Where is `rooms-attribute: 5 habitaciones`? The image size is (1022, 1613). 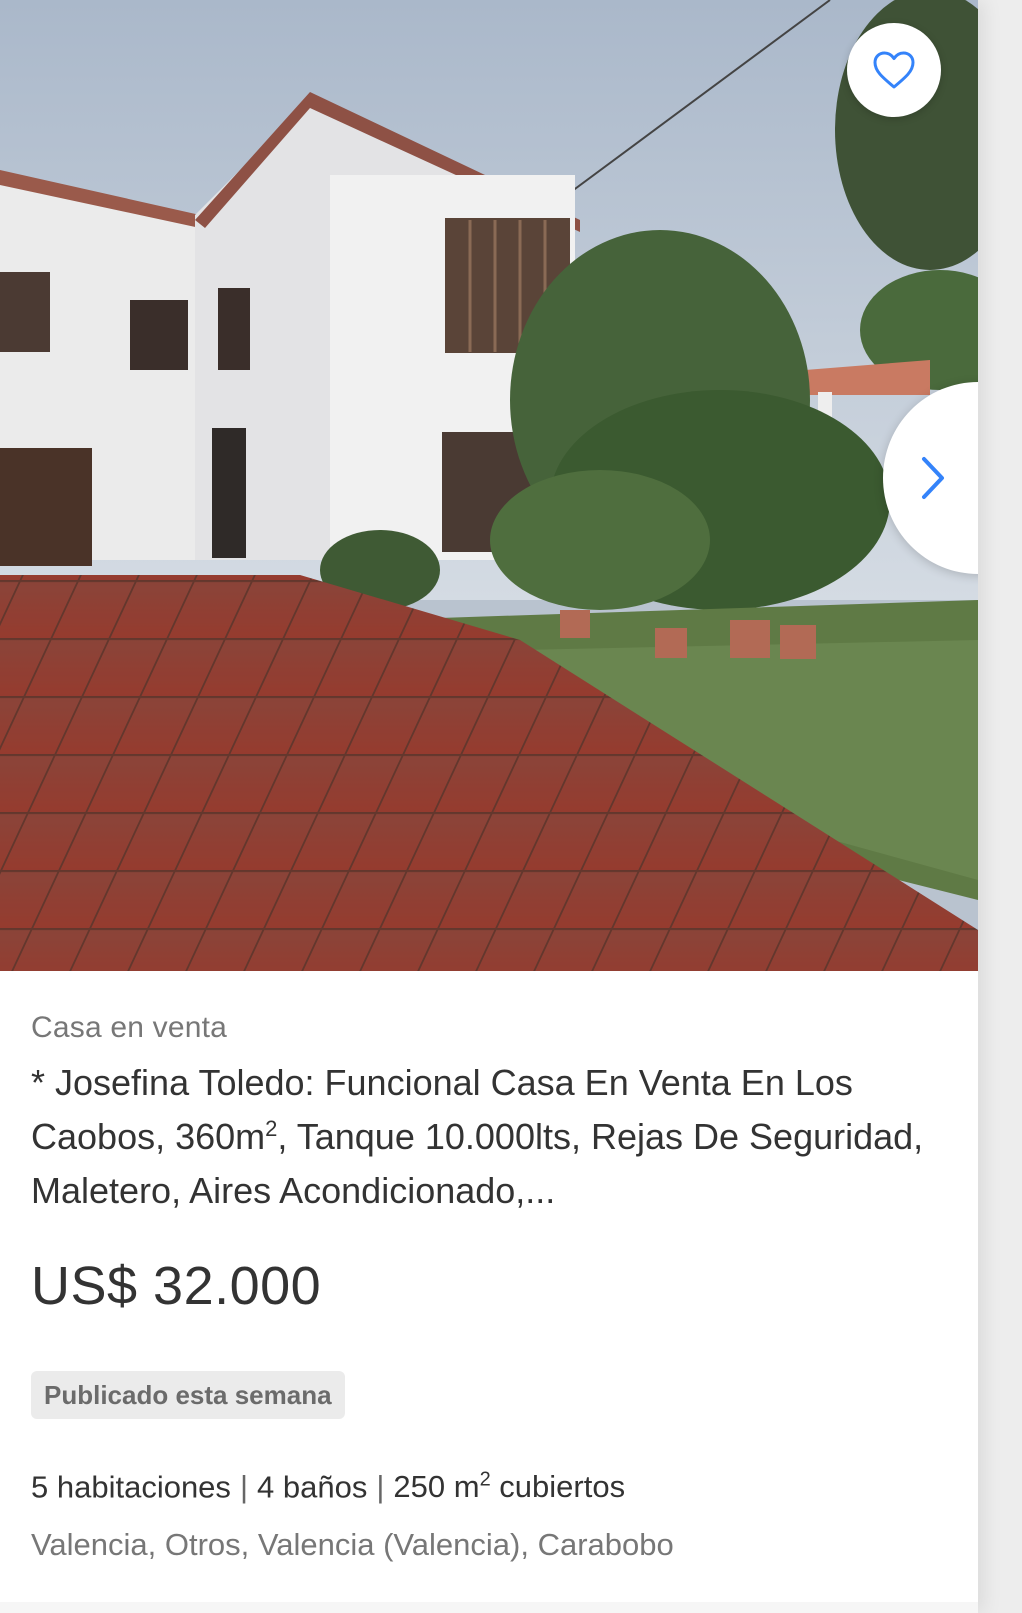 rooms-attribute: 5 habitaciones is located at coordinates (131, 1487).